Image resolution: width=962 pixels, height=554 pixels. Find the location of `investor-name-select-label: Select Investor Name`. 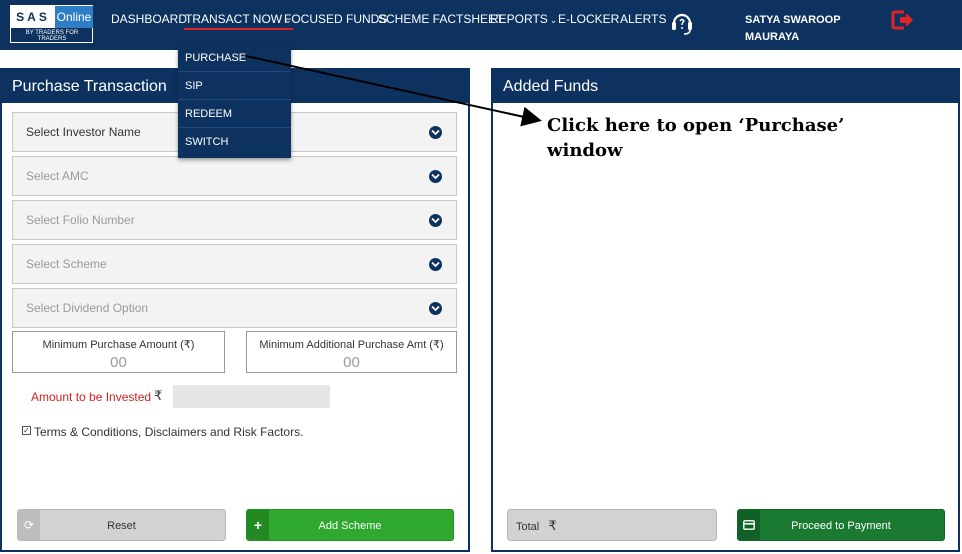

investor-name-select-label: Select Investor Name is located at coordinates (83, 132).